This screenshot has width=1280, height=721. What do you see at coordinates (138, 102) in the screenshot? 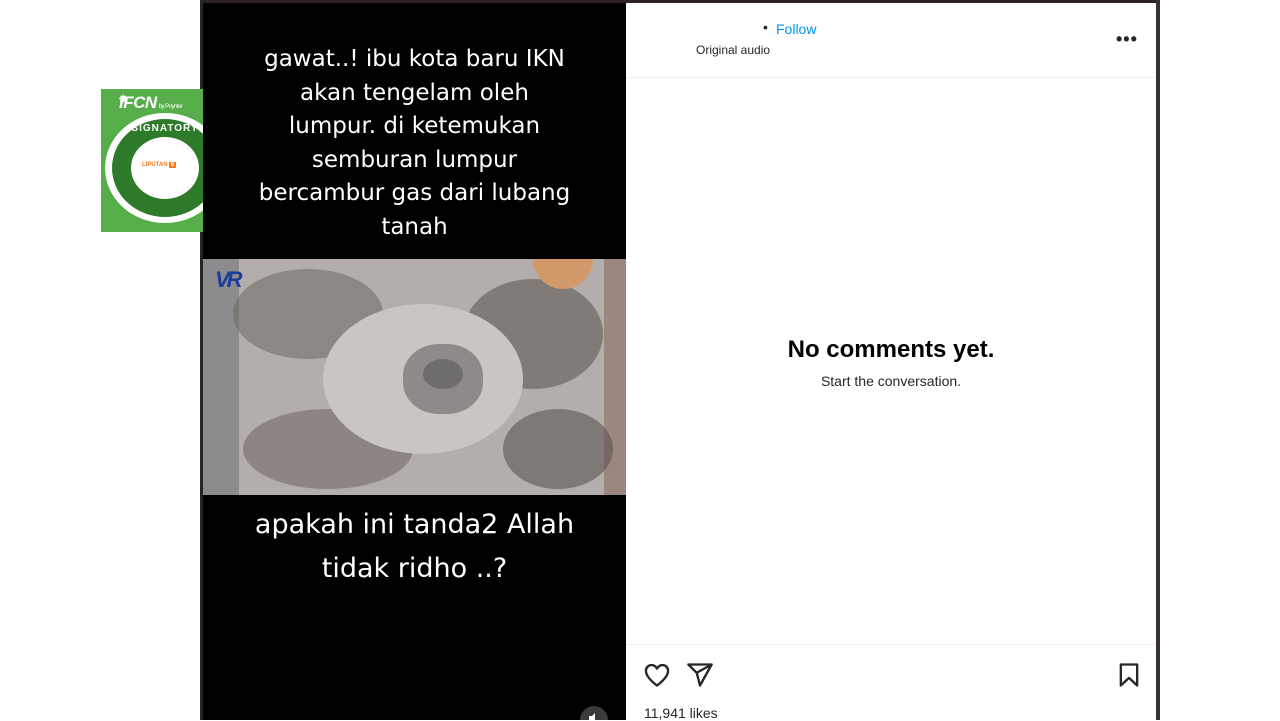
I see `ifcn-logo-text: IFCN` at bounding box center [138, 102].